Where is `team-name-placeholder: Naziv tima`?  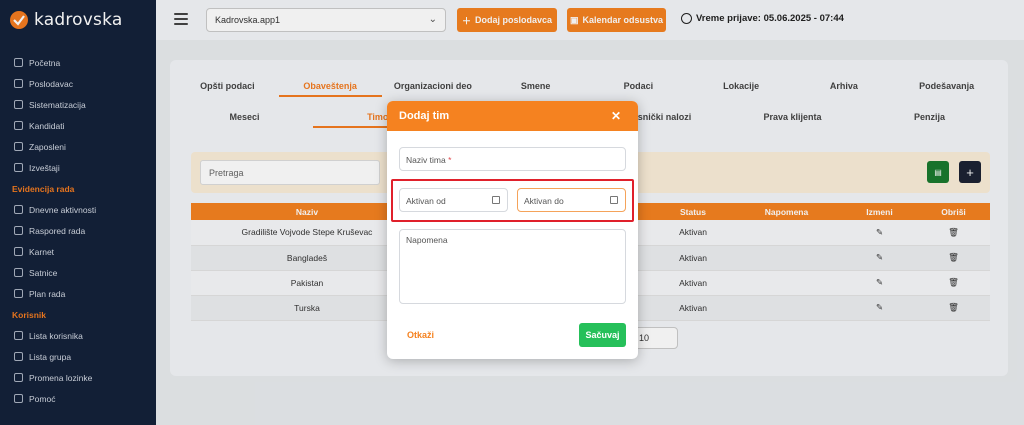
team-name-placeholder: Naziv tima is located at coordinates (426, 160).